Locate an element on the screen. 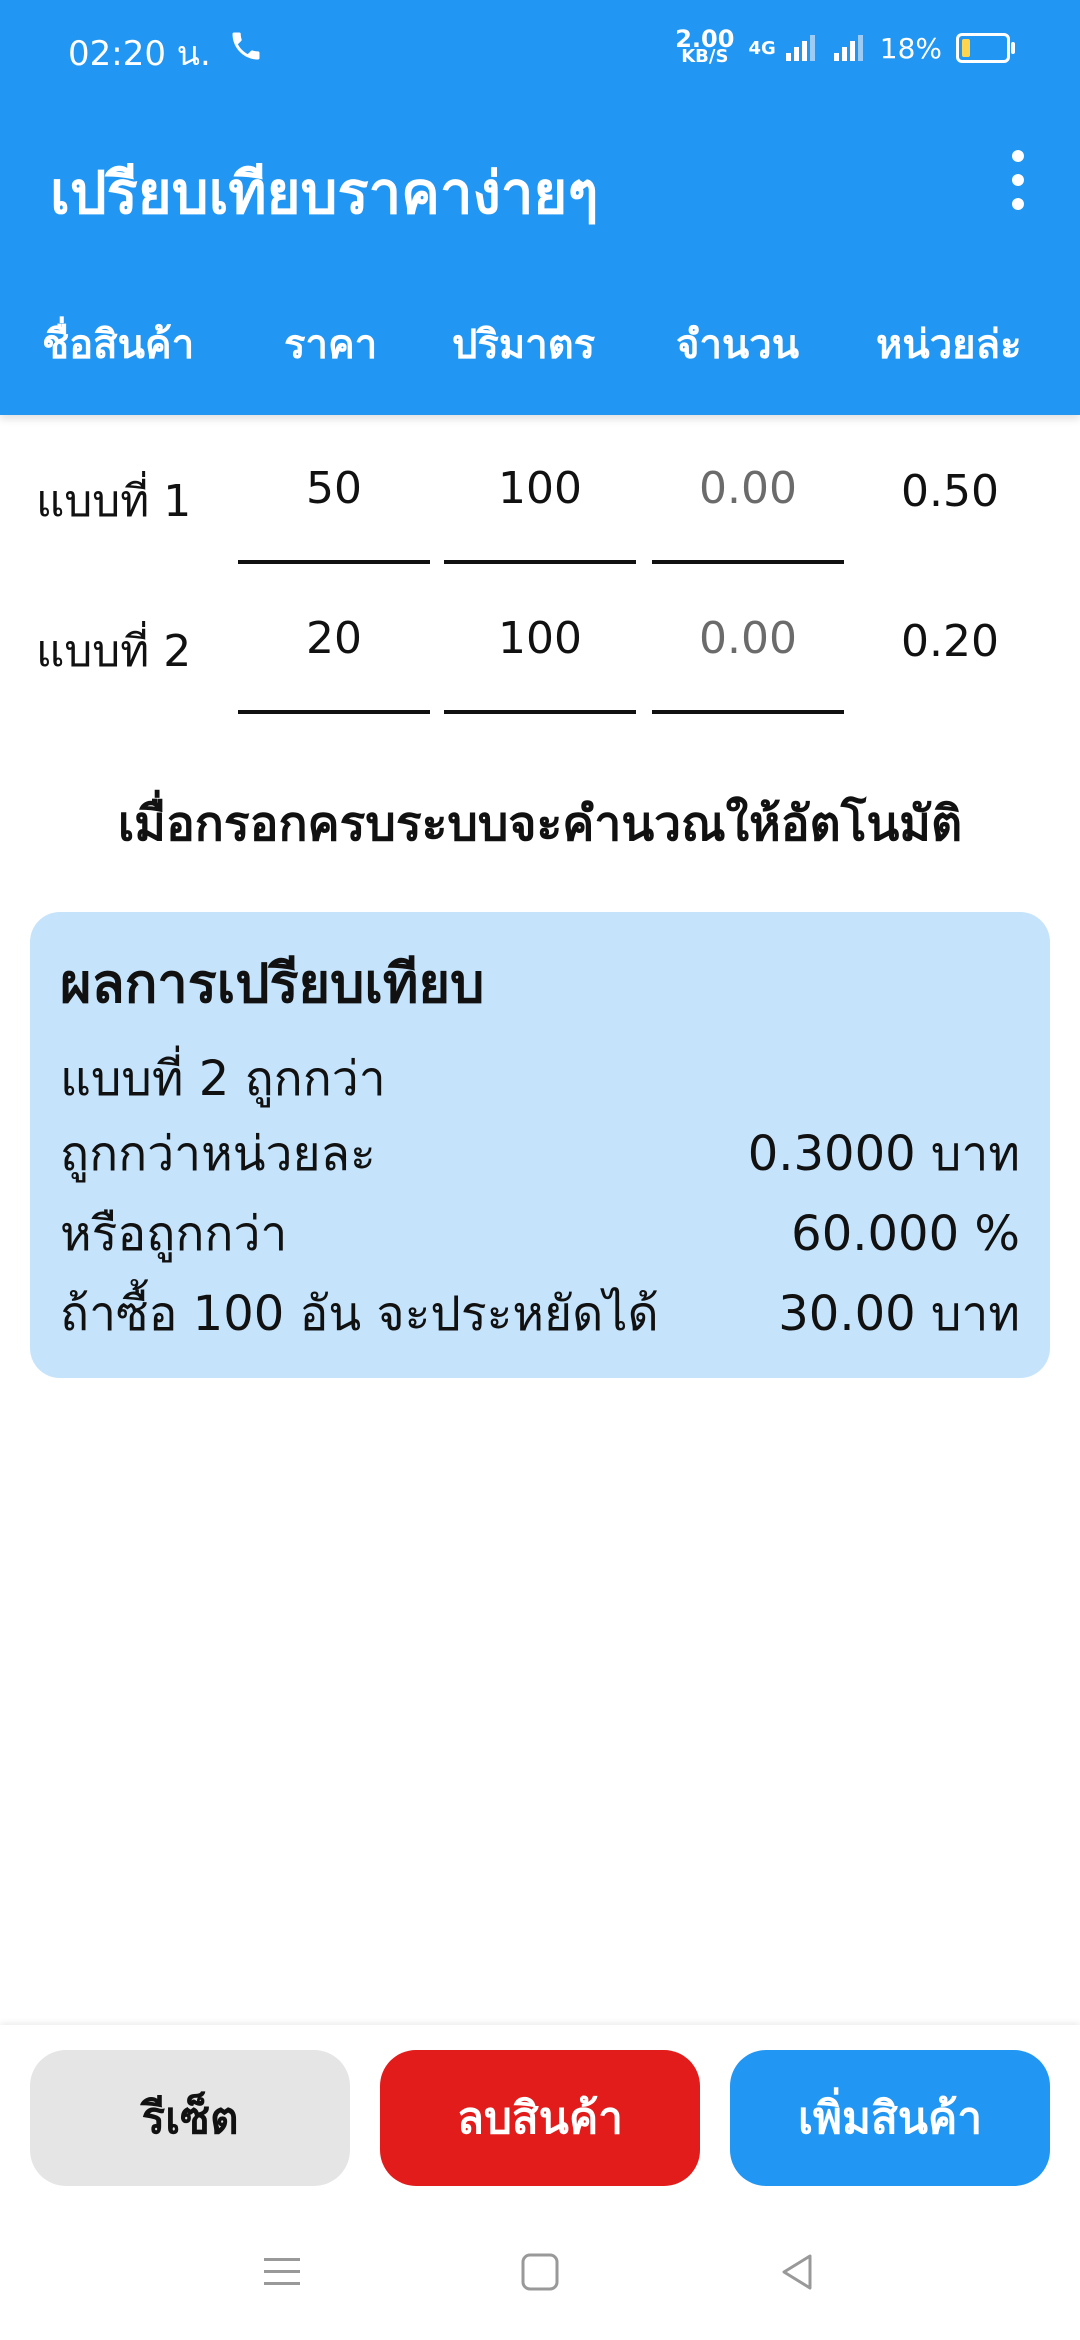 Image resolution: width=1080 pixels, height=2340 pixels. per-unit-value: 0.3000 บาท is located at coordinates (883, 1154).